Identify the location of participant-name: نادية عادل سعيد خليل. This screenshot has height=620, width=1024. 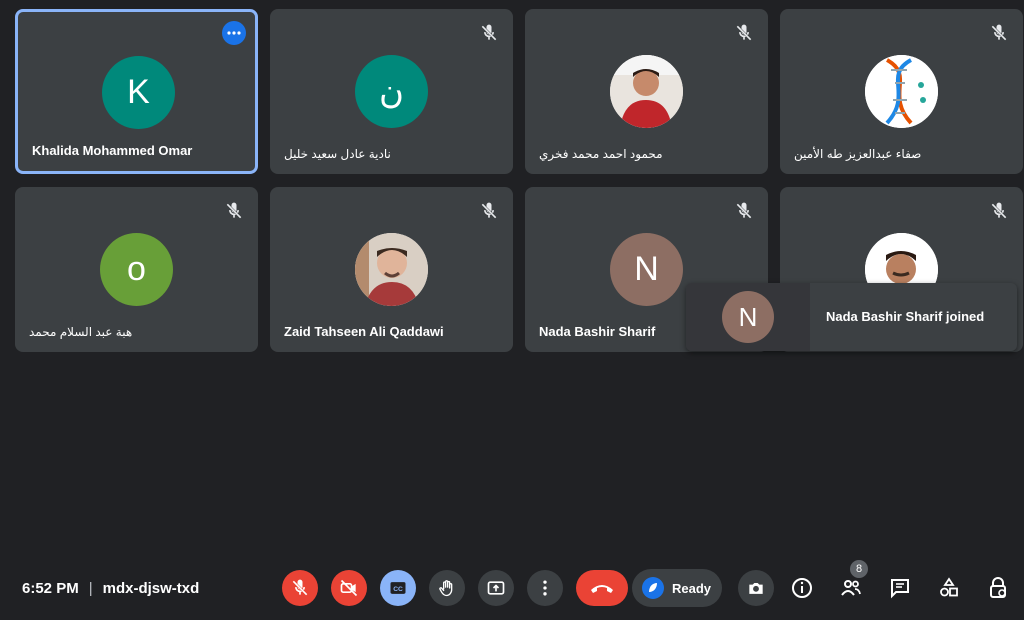
(337, 154).